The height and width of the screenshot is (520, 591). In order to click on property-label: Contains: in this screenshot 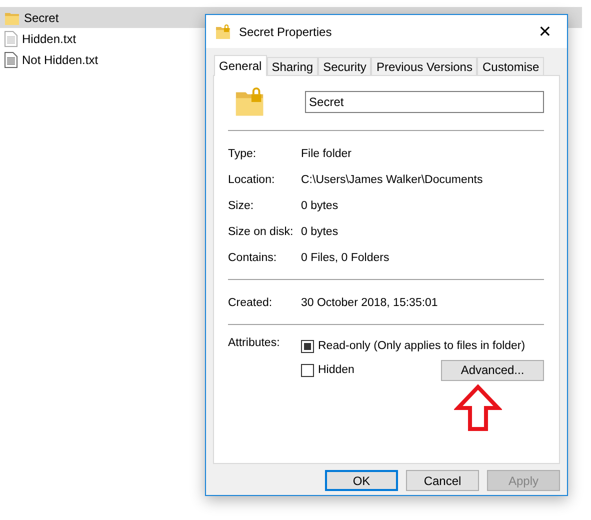, I will do `click(253, 258)`.